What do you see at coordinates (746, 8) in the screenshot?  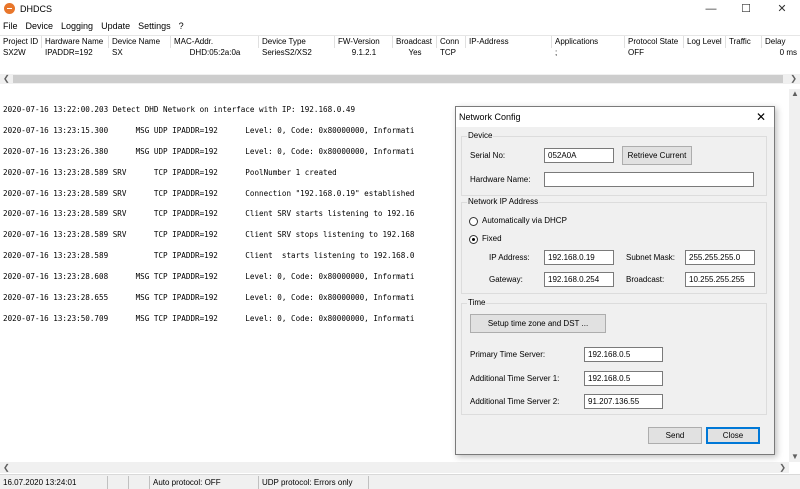 I see `maximize-button: ☐` at bounding box center [746, 8].